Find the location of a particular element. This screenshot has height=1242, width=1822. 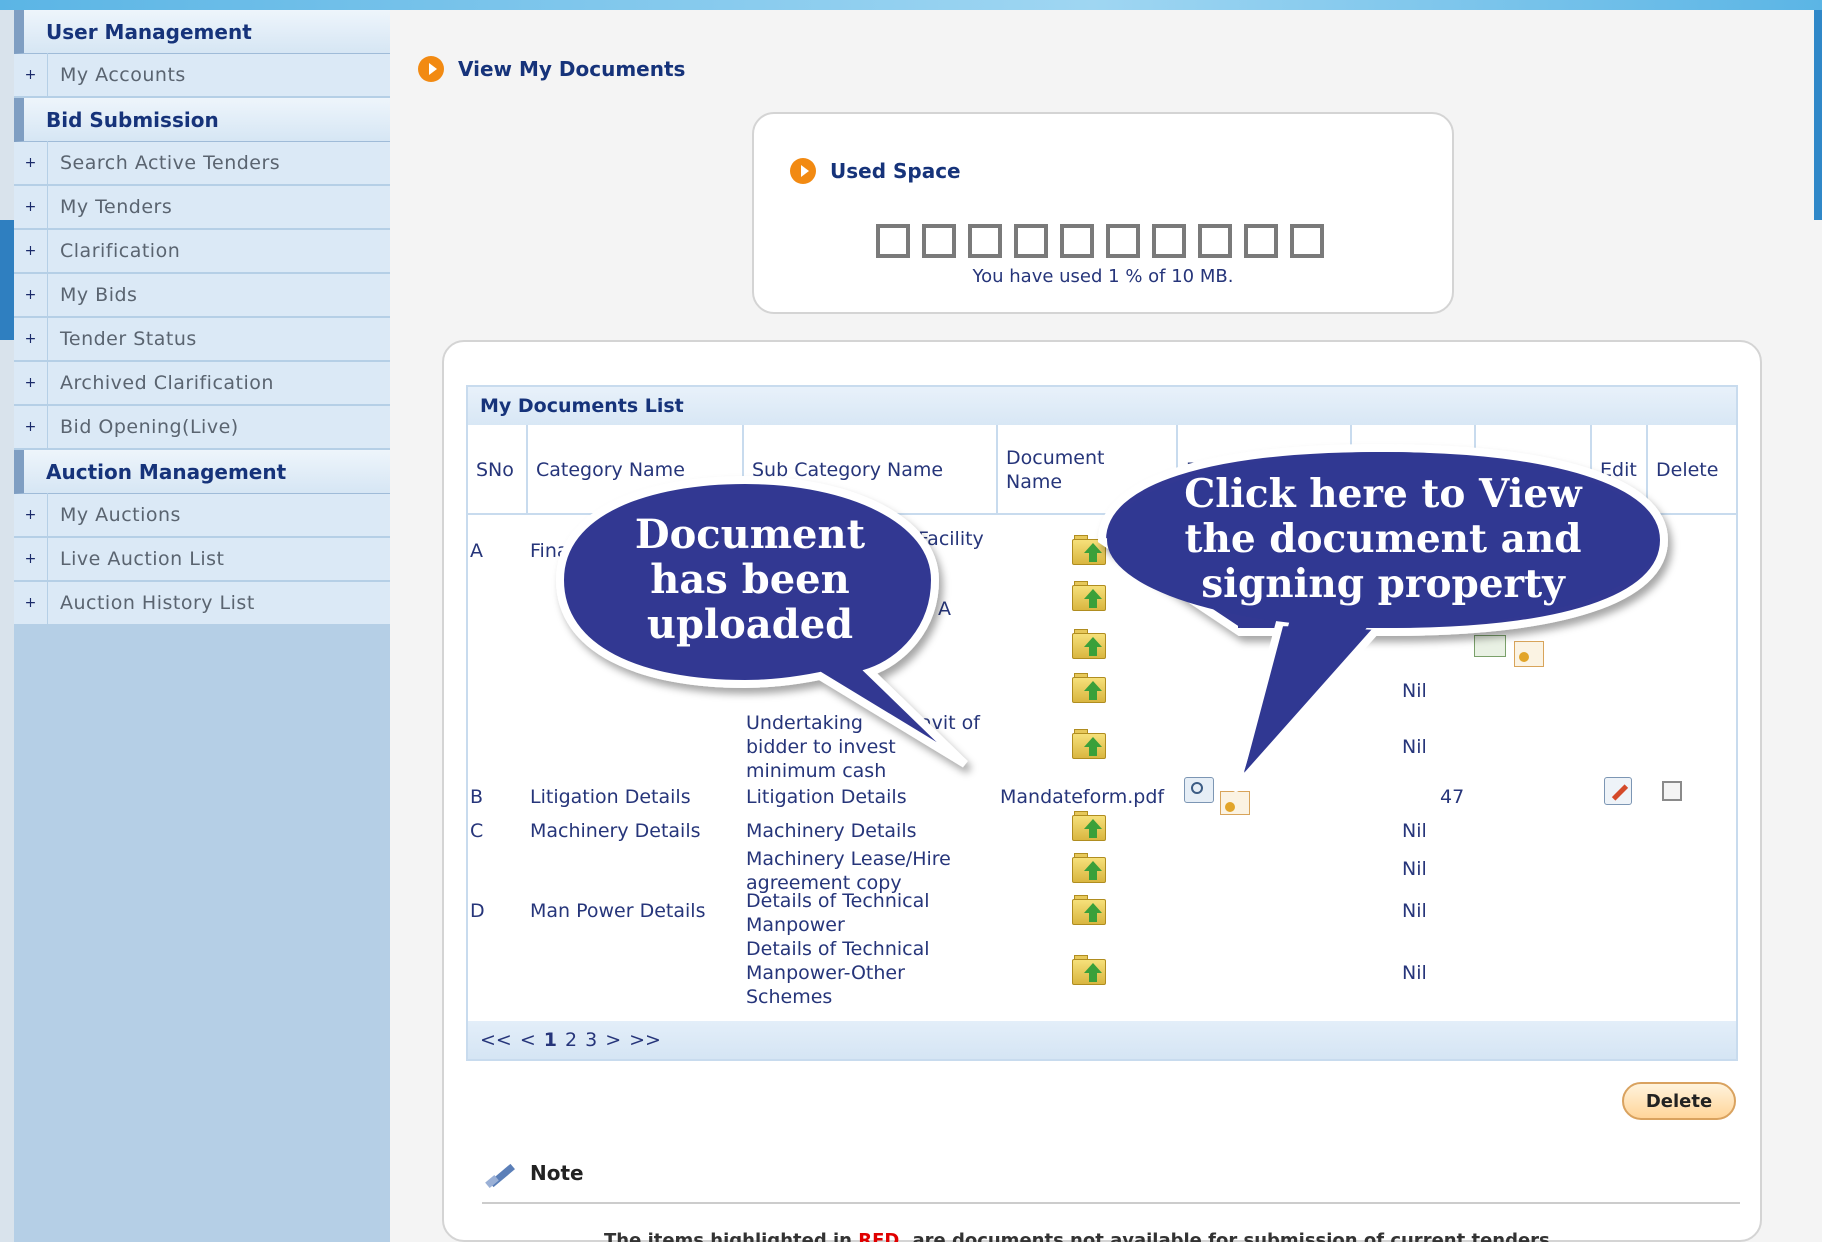

row-b-sno: B is located at coordinates (477, 797).